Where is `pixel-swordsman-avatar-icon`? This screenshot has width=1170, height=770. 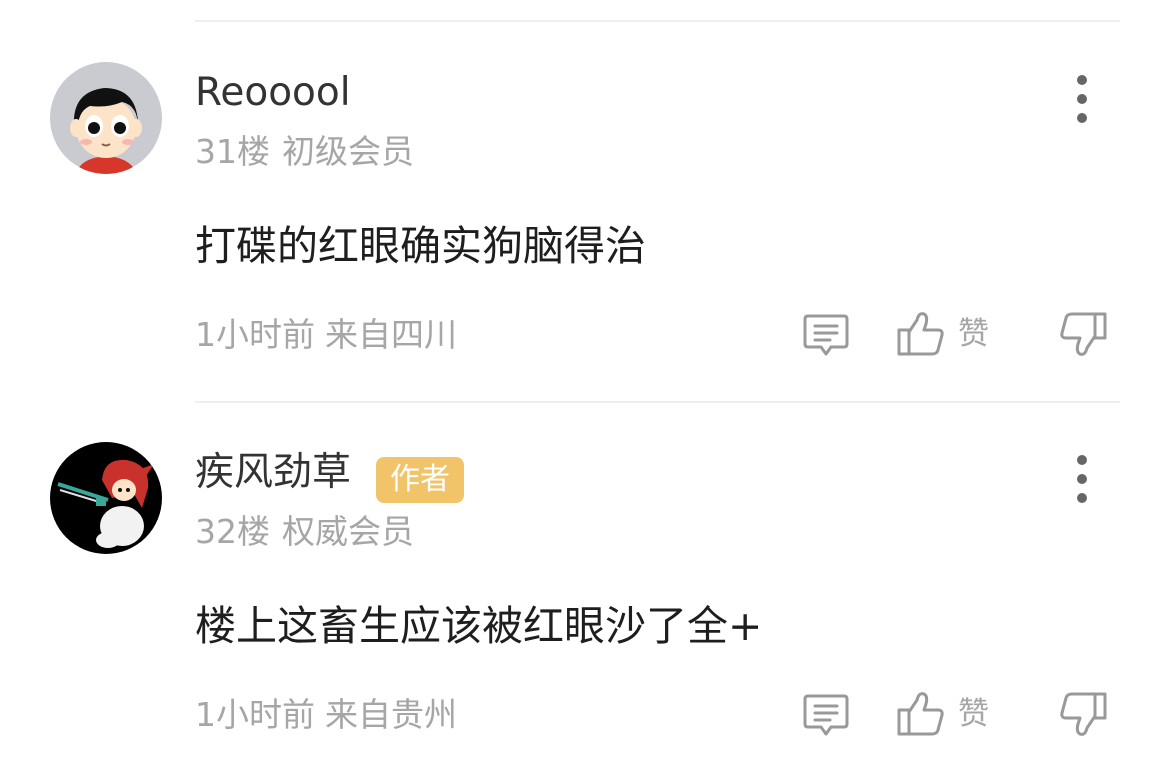
pixel-swordsman-avatar-icon is located at coordinates (106, 498).